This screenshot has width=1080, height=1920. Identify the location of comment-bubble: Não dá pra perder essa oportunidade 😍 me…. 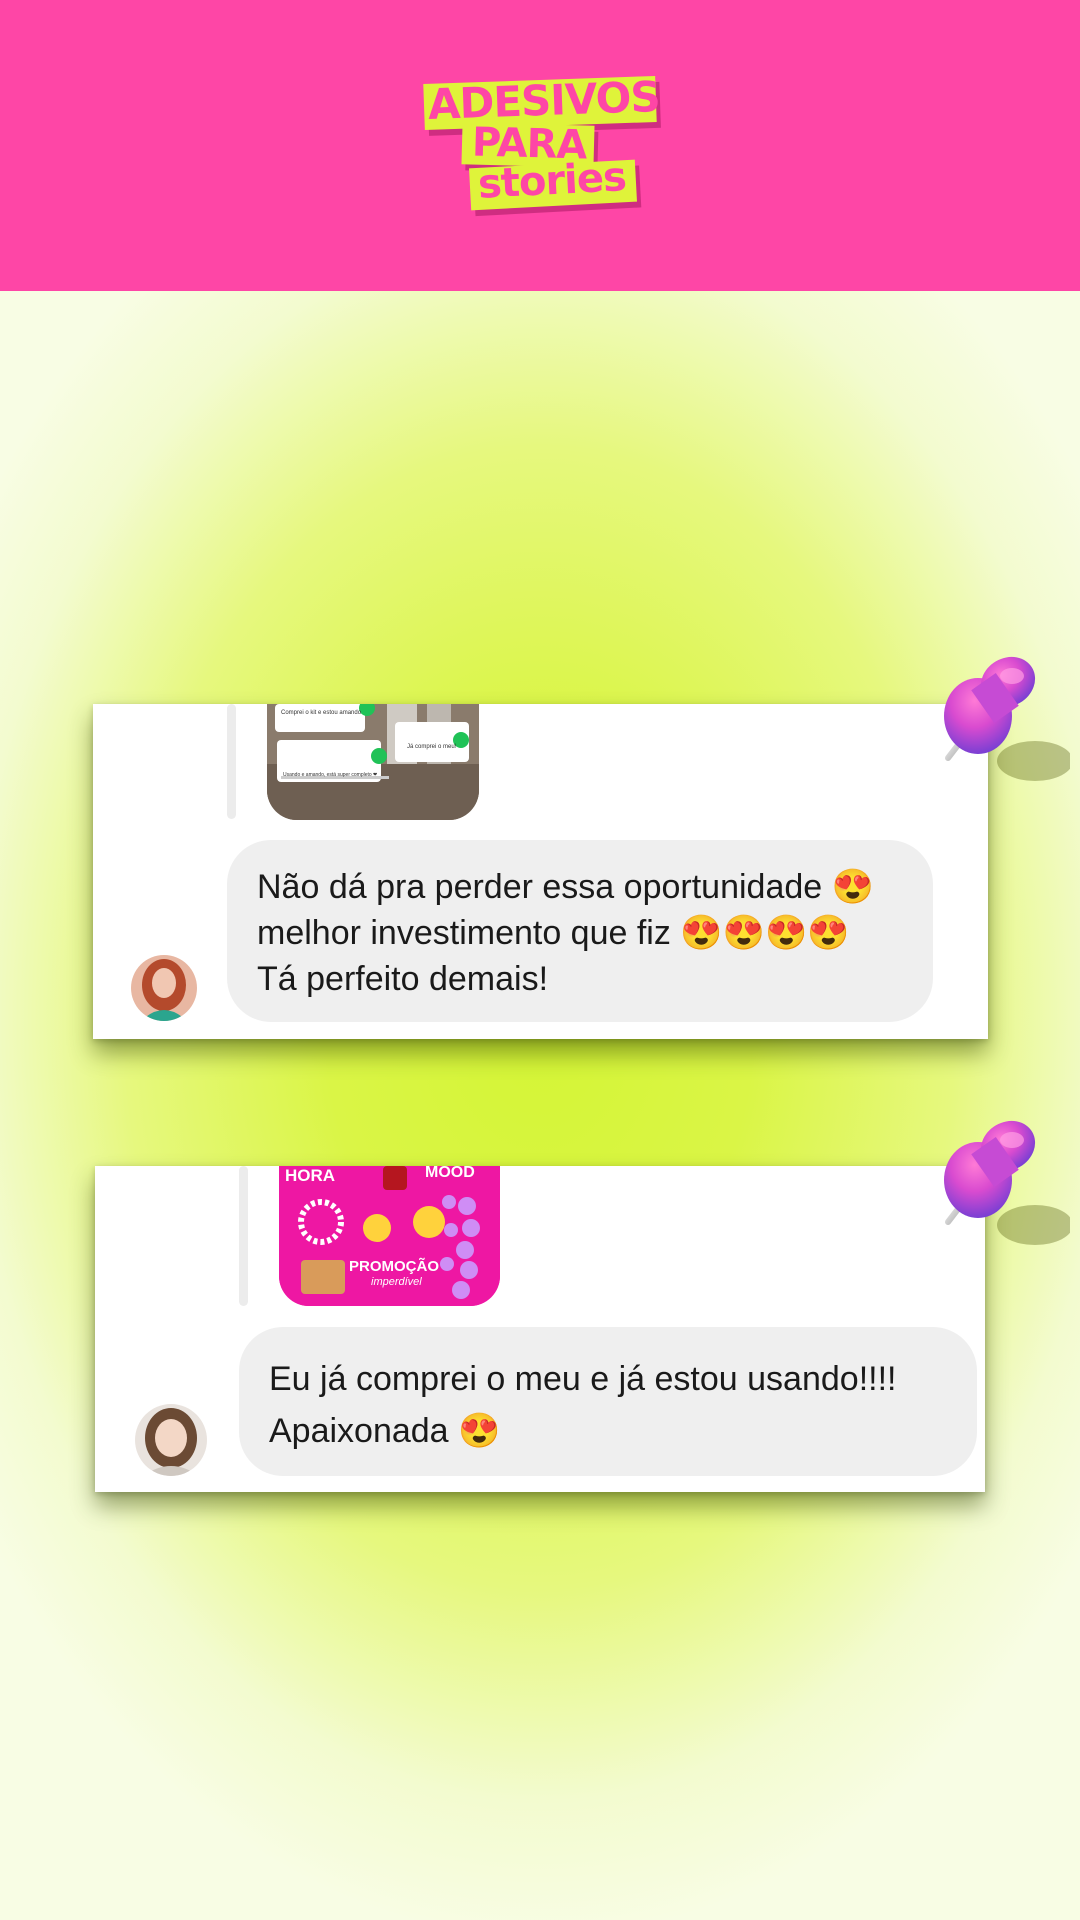
(580, 931).